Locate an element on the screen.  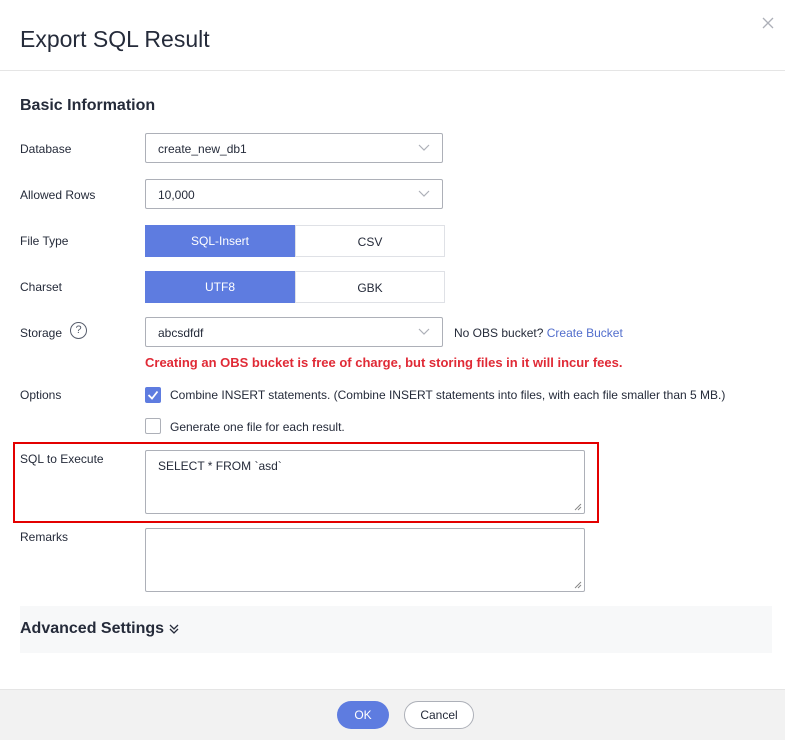
allowed-rows-label: Allowed Rows is located at coordinates (58, 195).